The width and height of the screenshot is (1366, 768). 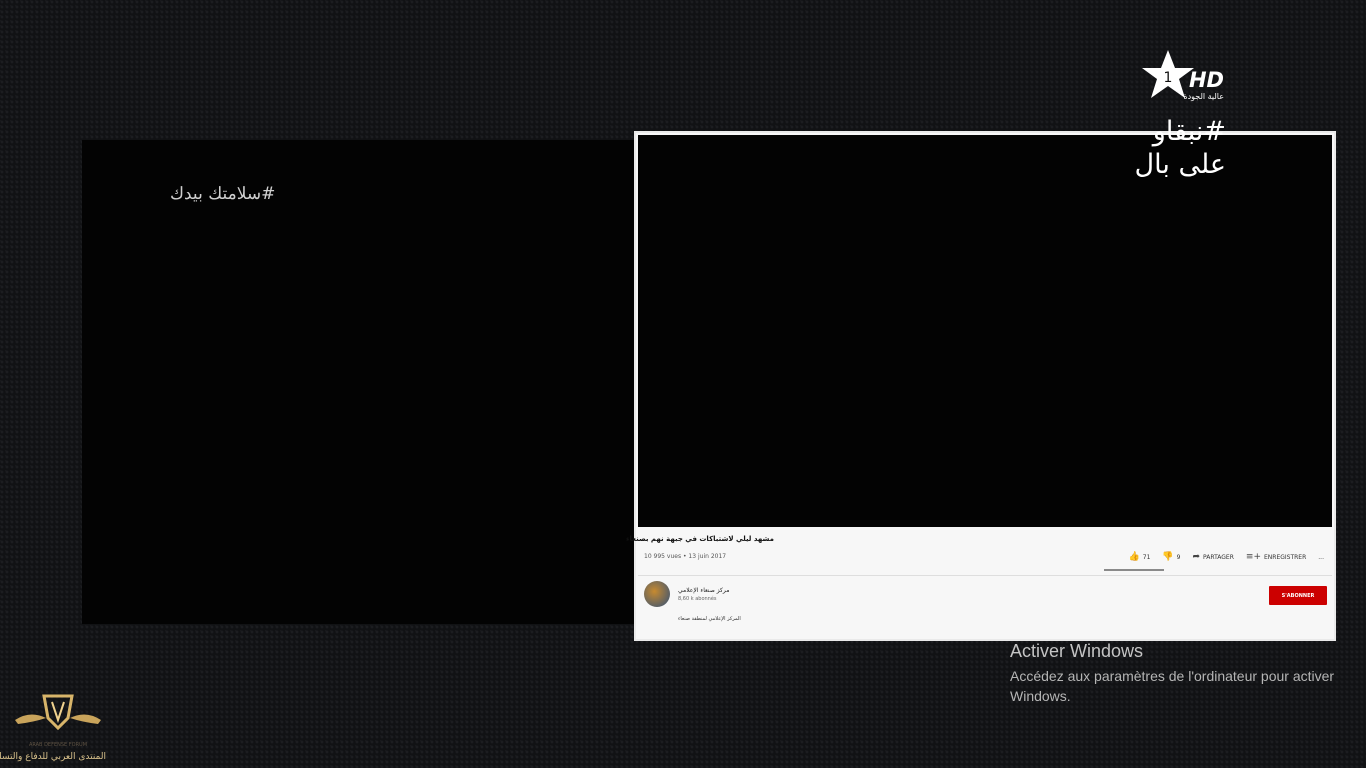 I want to click on channel-avatar, so click(x=657, y=594).